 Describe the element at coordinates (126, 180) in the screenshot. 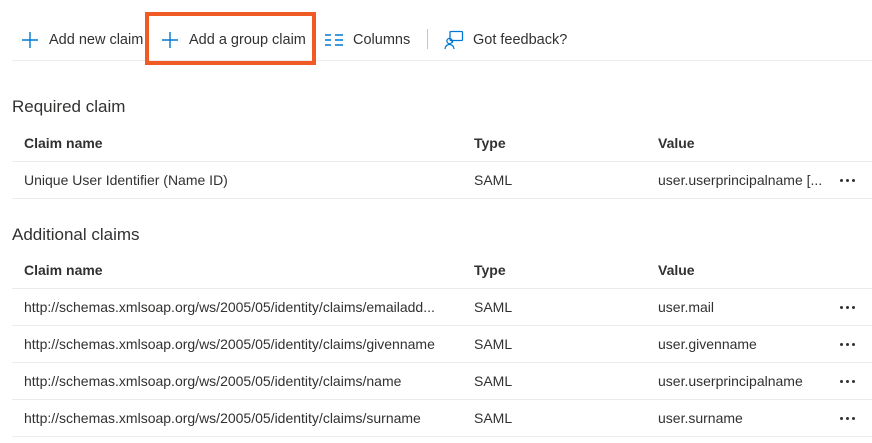

I see `claim-name-cell: Unique User Identifier (Name ID)` at that location.